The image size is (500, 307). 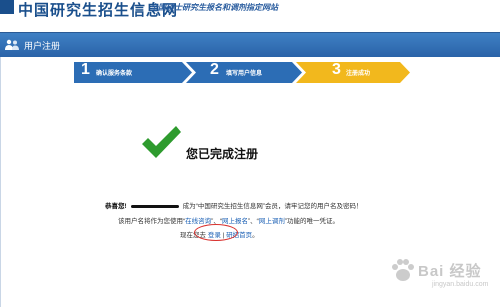 I want to click on message-line-3-suffix: 。, so click(x=255, y=235).